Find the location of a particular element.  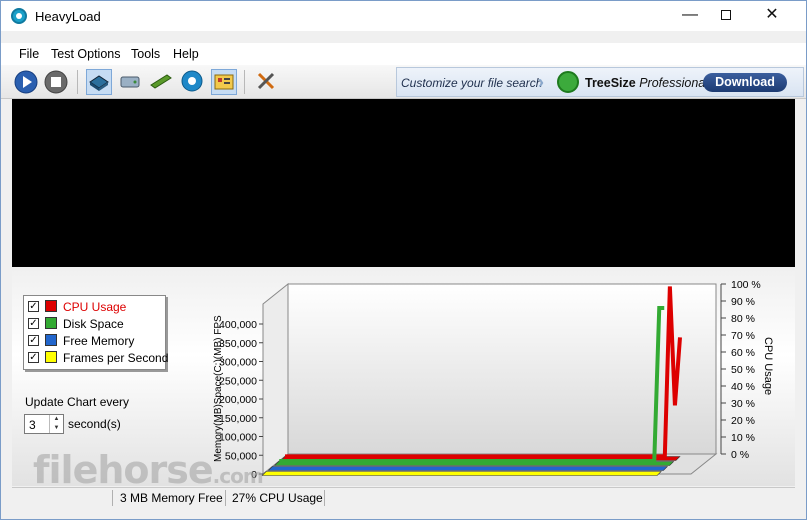

maximize-icon is located at coordinates (726, 14).